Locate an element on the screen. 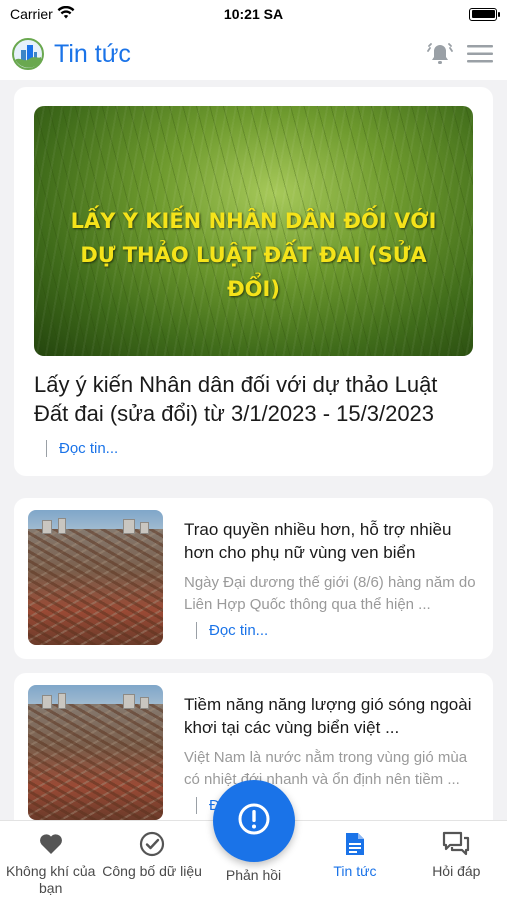 The image size is (507, 900). feedback-fab-button is located at coordinates (254, 821).